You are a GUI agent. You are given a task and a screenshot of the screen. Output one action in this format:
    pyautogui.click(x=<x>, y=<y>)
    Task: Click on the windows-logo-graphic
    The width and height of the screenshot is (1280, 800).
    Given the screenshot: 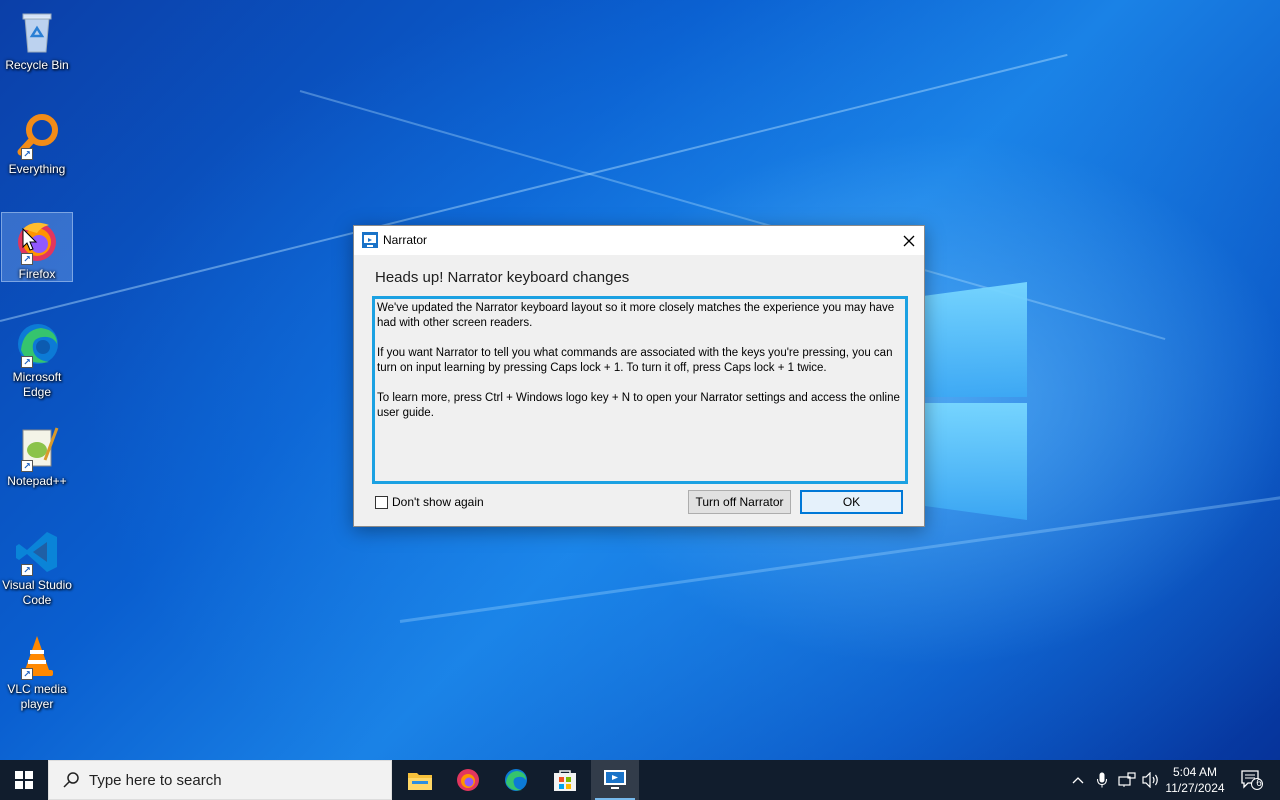 What is the action you would take?
    pyautogui.click(x=977, y=401)
    